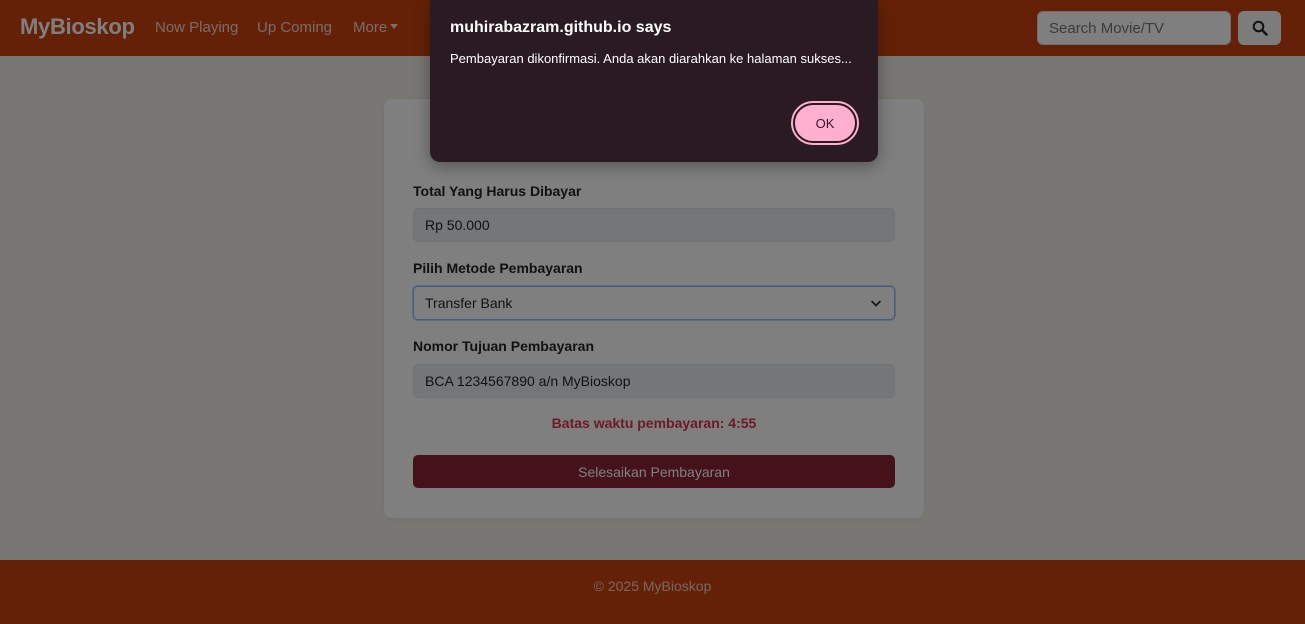  Describe the element at coordinates (561, 27) in the screenshot. I see `dialog-title: muhirabazram.github.io says` at that location.